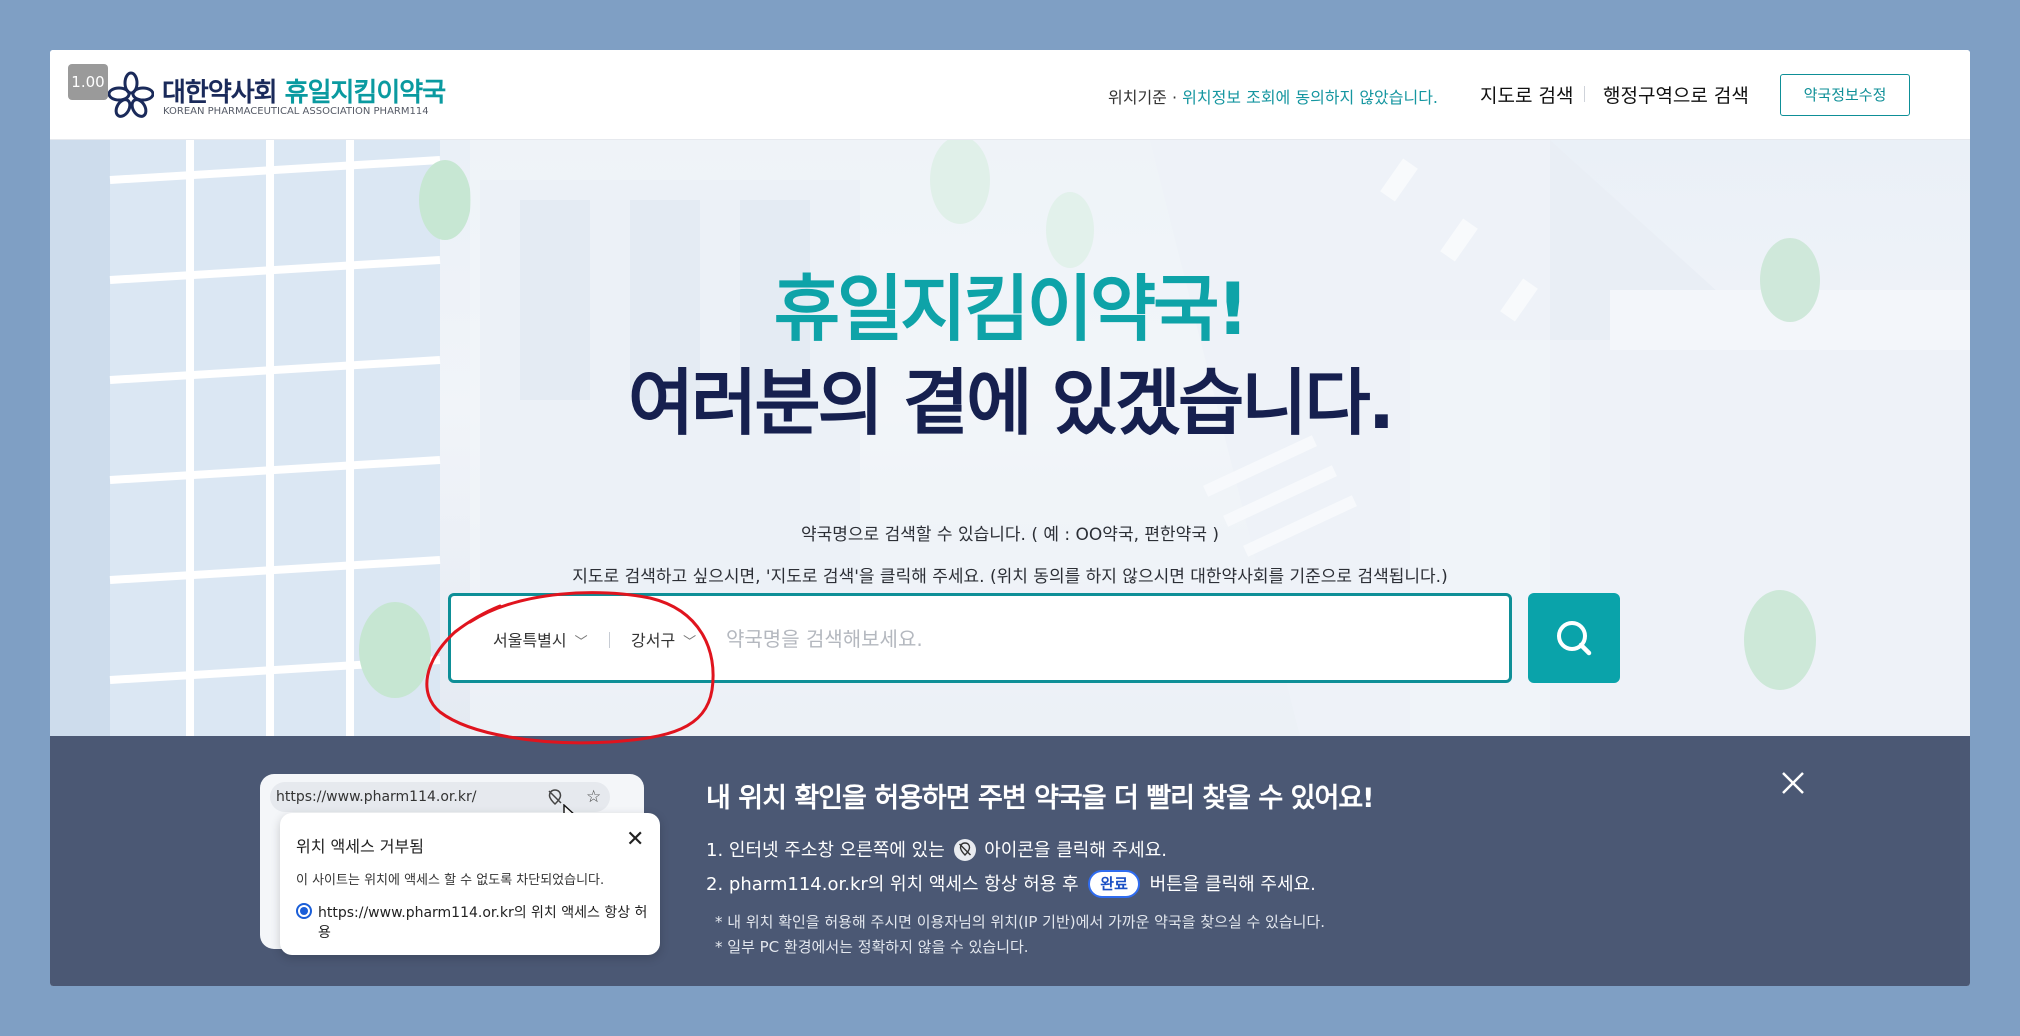 The image size is (2020, 1036). I want to click on banner-step-1: 1. 인터넷 주소창 오른쪽에 있는 아이콘을 클릭해 주세요., so click(936, 849).